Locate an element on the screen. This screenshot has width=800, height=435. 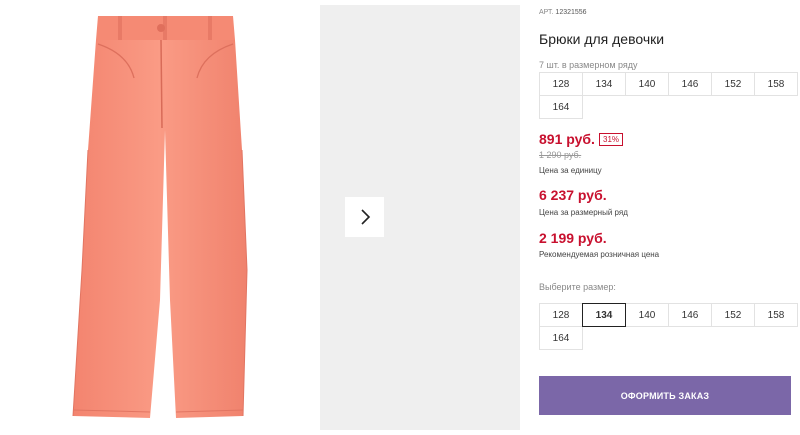
size-row-cell: 152 is located at coordinates (733, 84).